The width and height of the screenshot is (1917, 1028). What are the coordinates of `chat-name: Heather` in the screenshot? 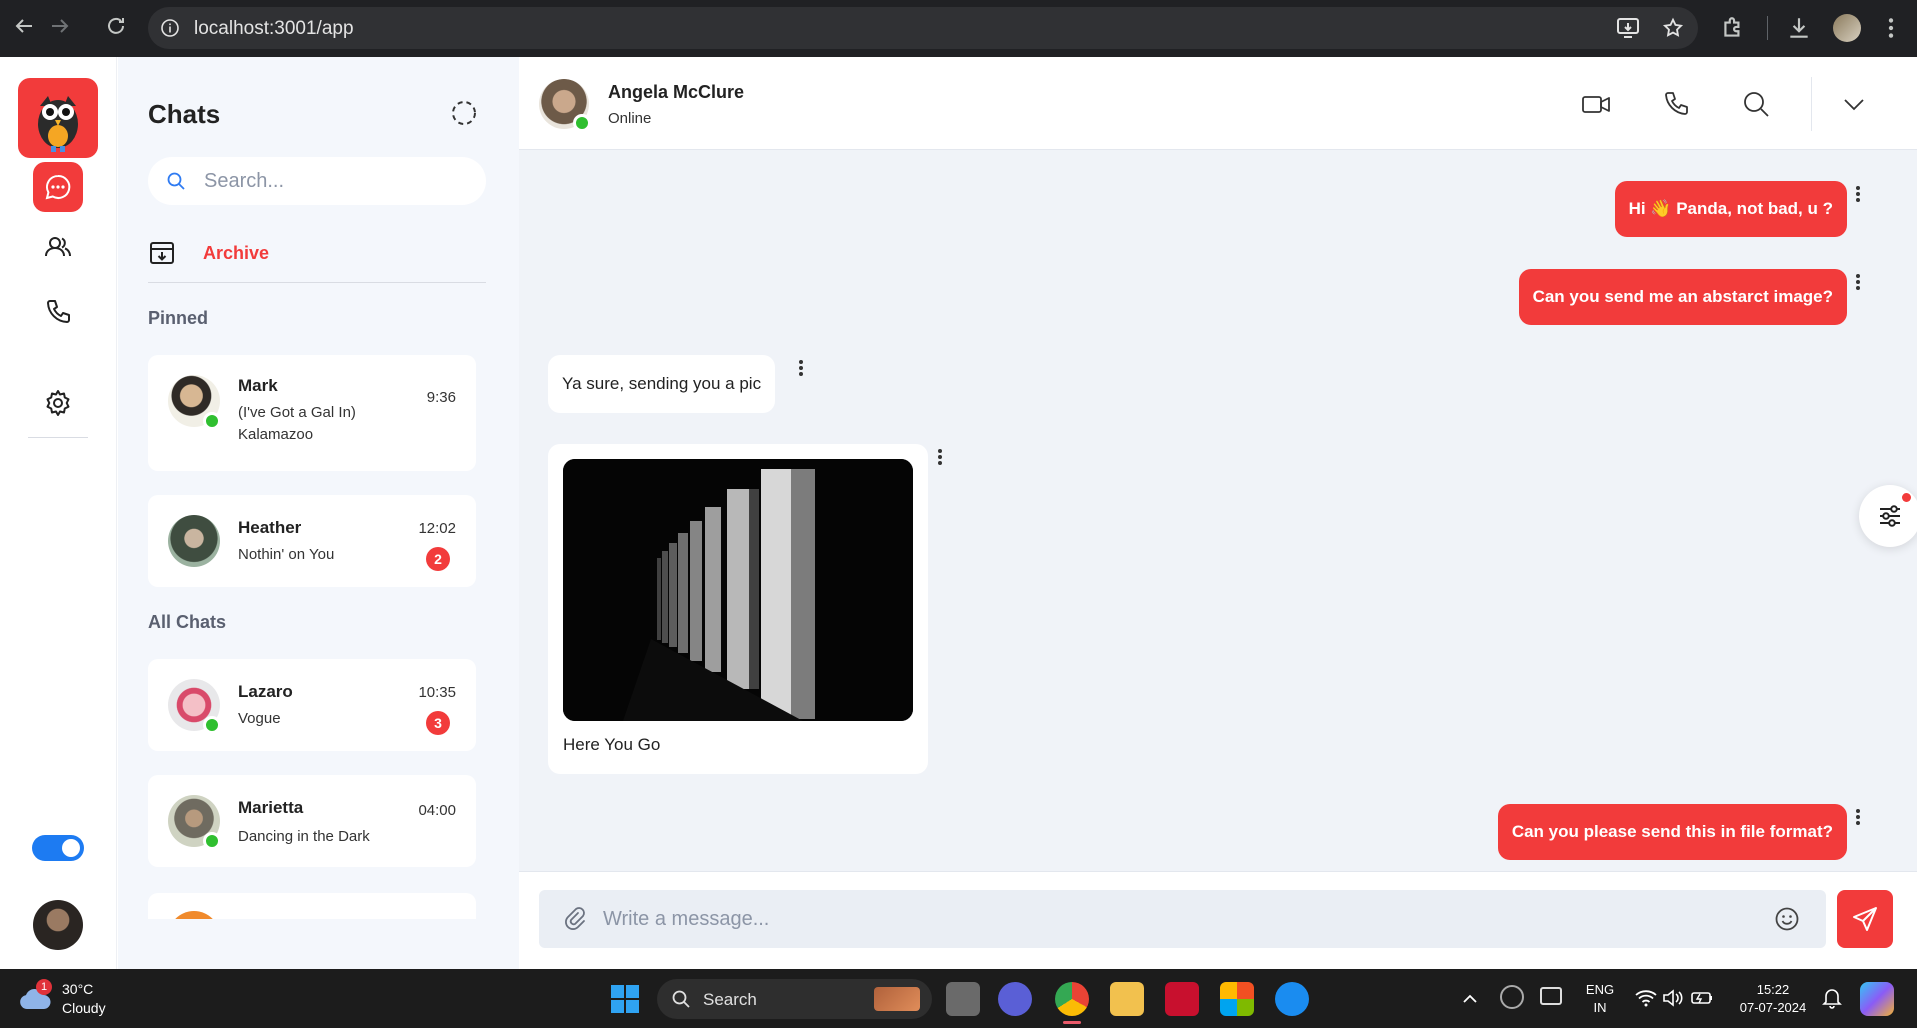 It's located at (270, 527).